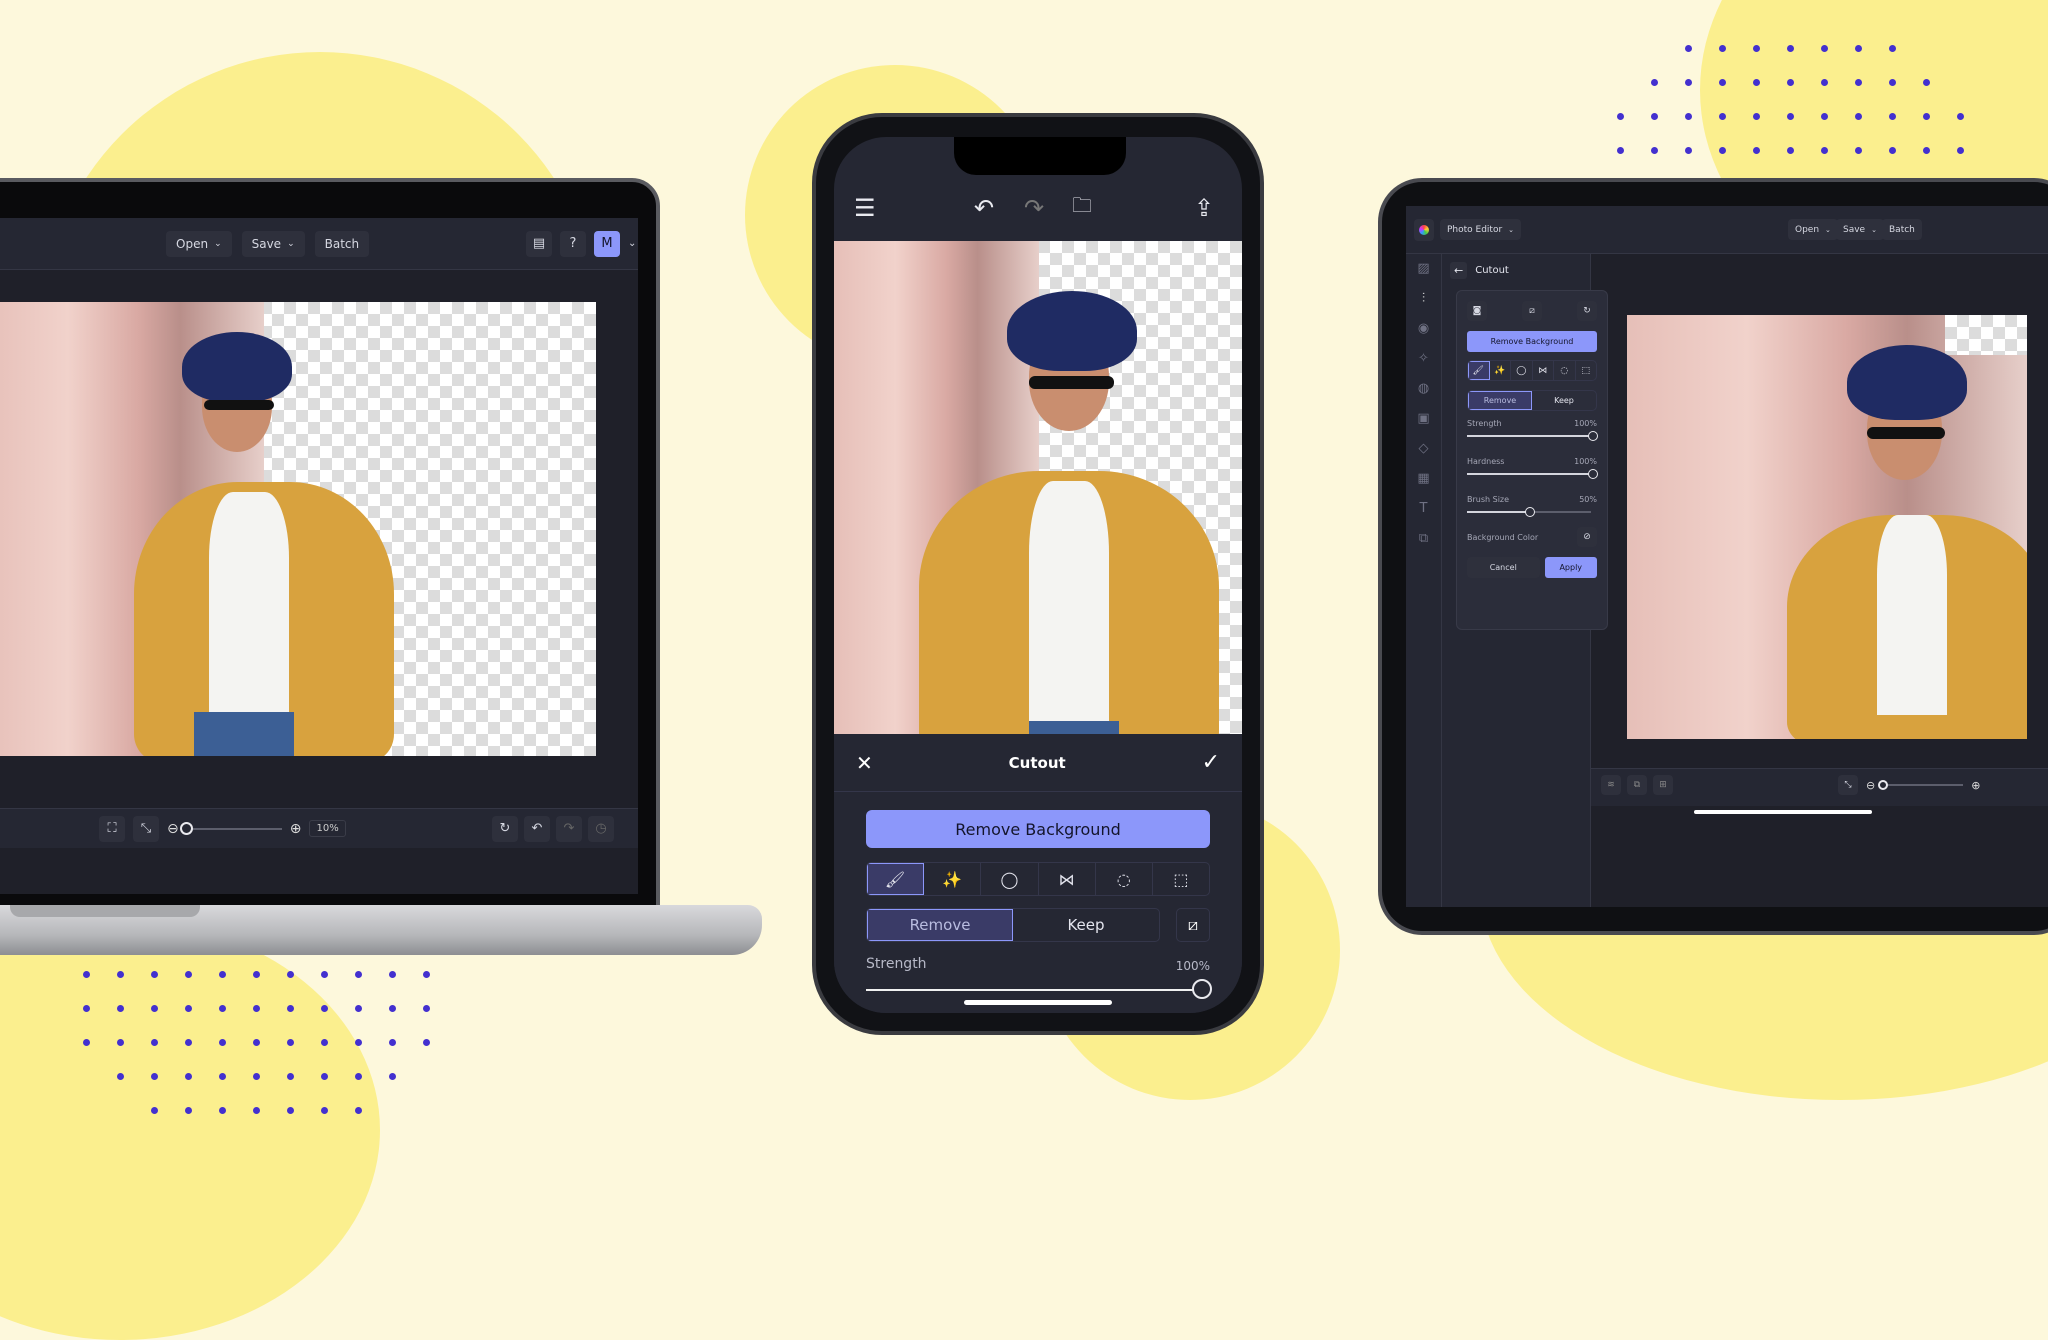 This screenshot has width=2048, height=1340. Describe the element at coordinates (1423, 479) in the screenshot. I see `texture-icon: ▦` at that location.